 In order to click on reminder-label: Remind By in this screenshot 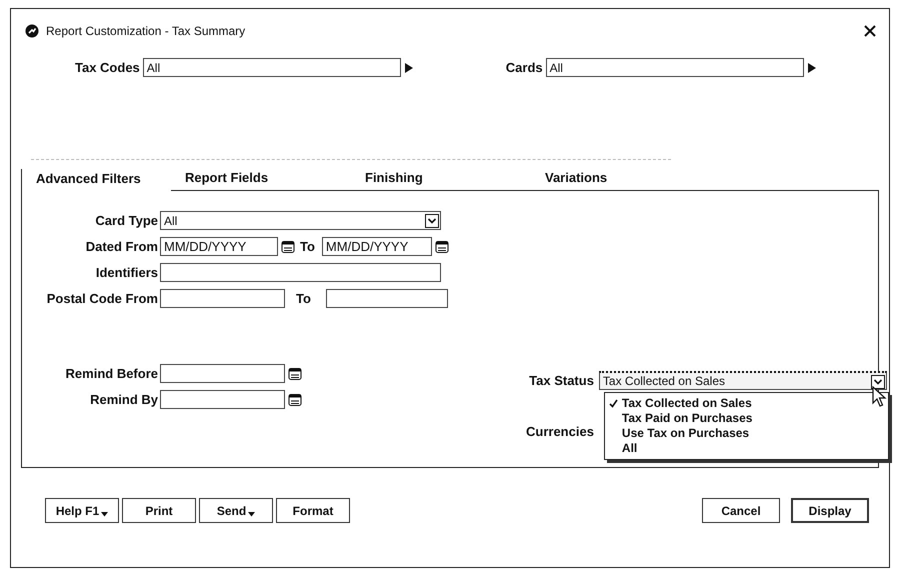, I will do `click(124, 399)`.